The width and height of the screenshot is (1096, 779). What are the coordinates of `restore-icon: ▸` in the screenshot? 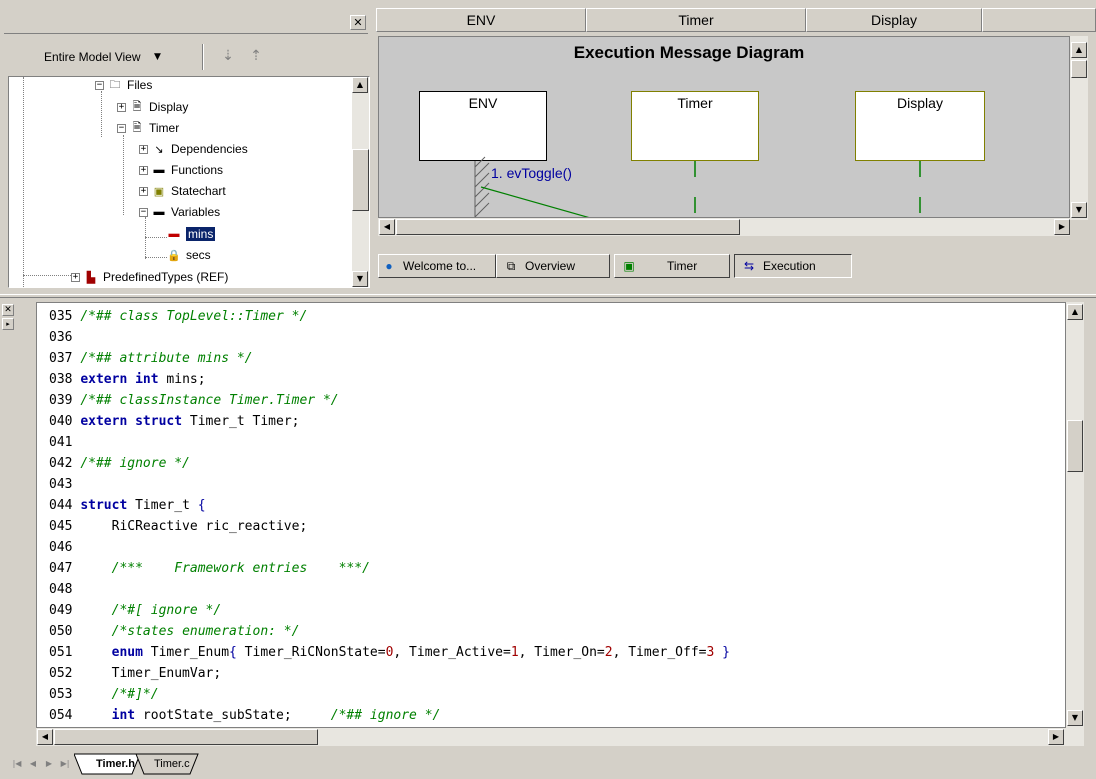 It's located at (8, 324).